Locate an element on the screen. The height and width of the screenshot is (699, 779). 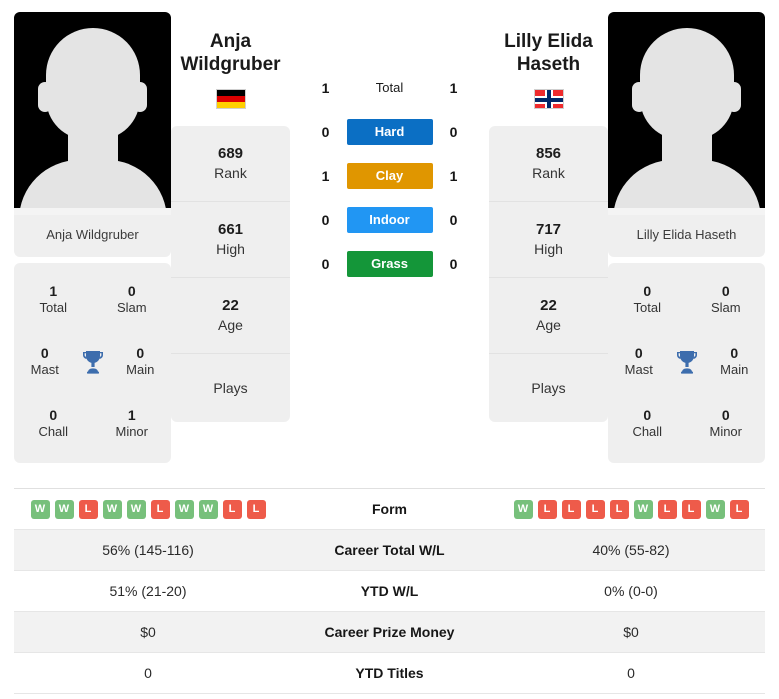
award-slam: 0 Slam is located at coordinates (726, 300).